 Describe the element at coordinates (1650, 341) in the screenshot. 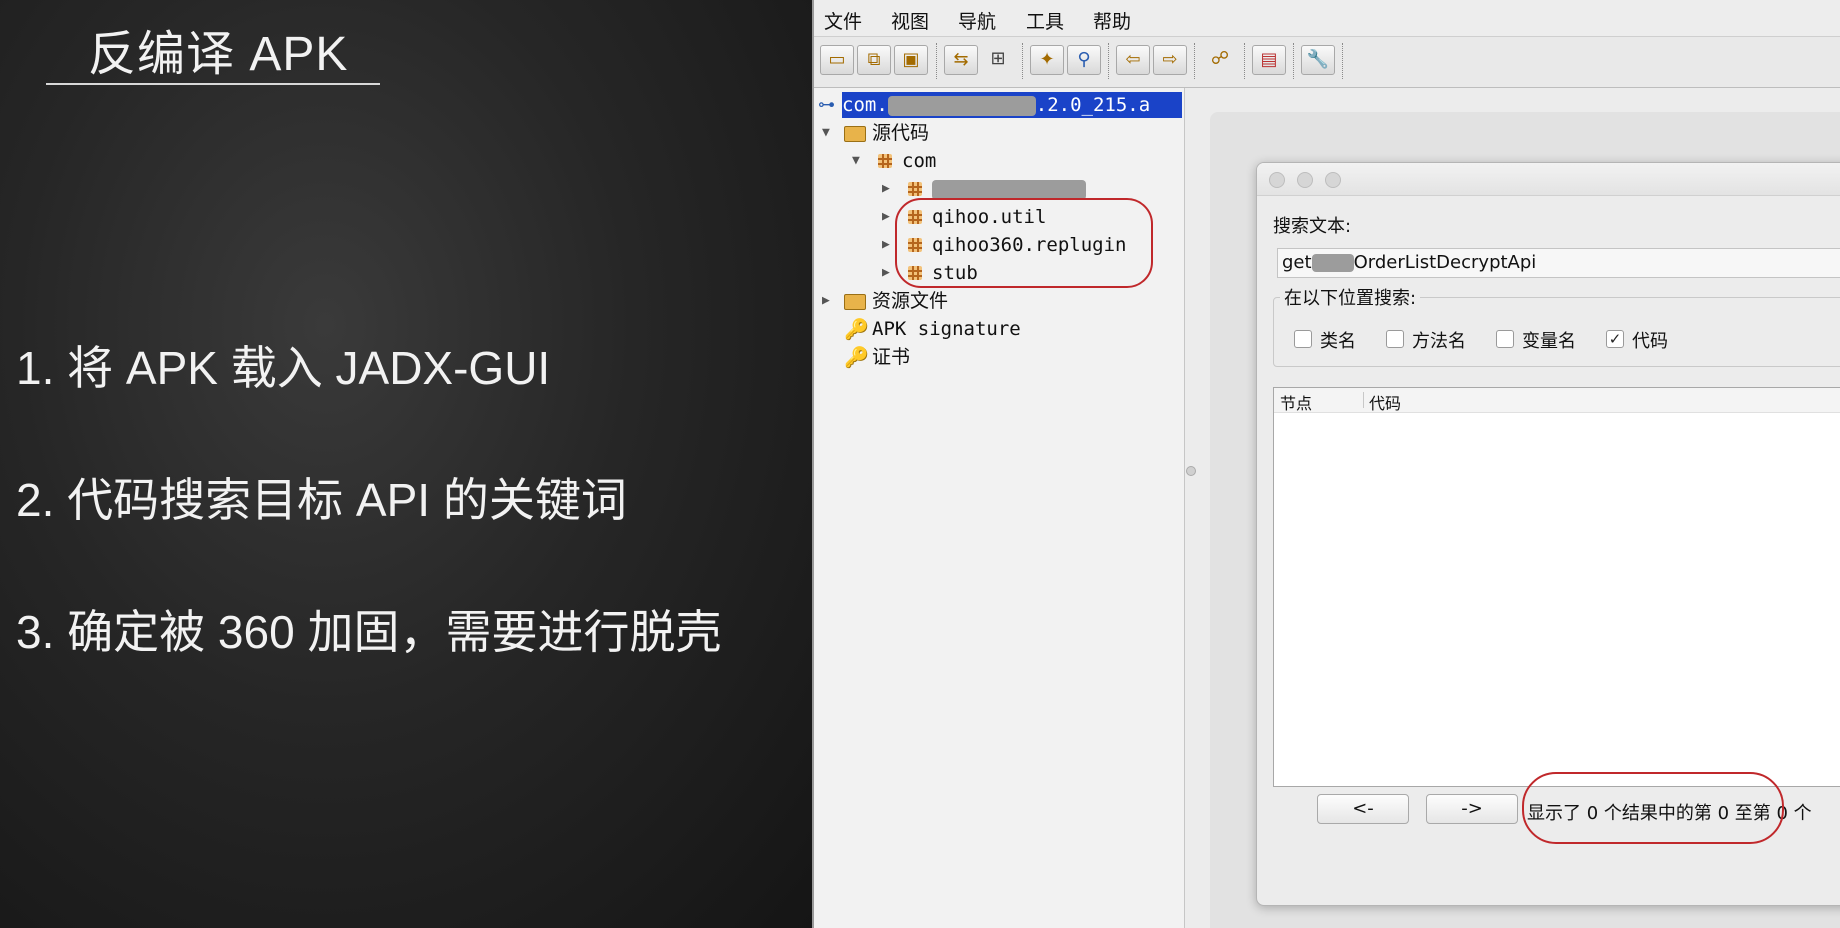

I see `code-label: 代码` at that location.